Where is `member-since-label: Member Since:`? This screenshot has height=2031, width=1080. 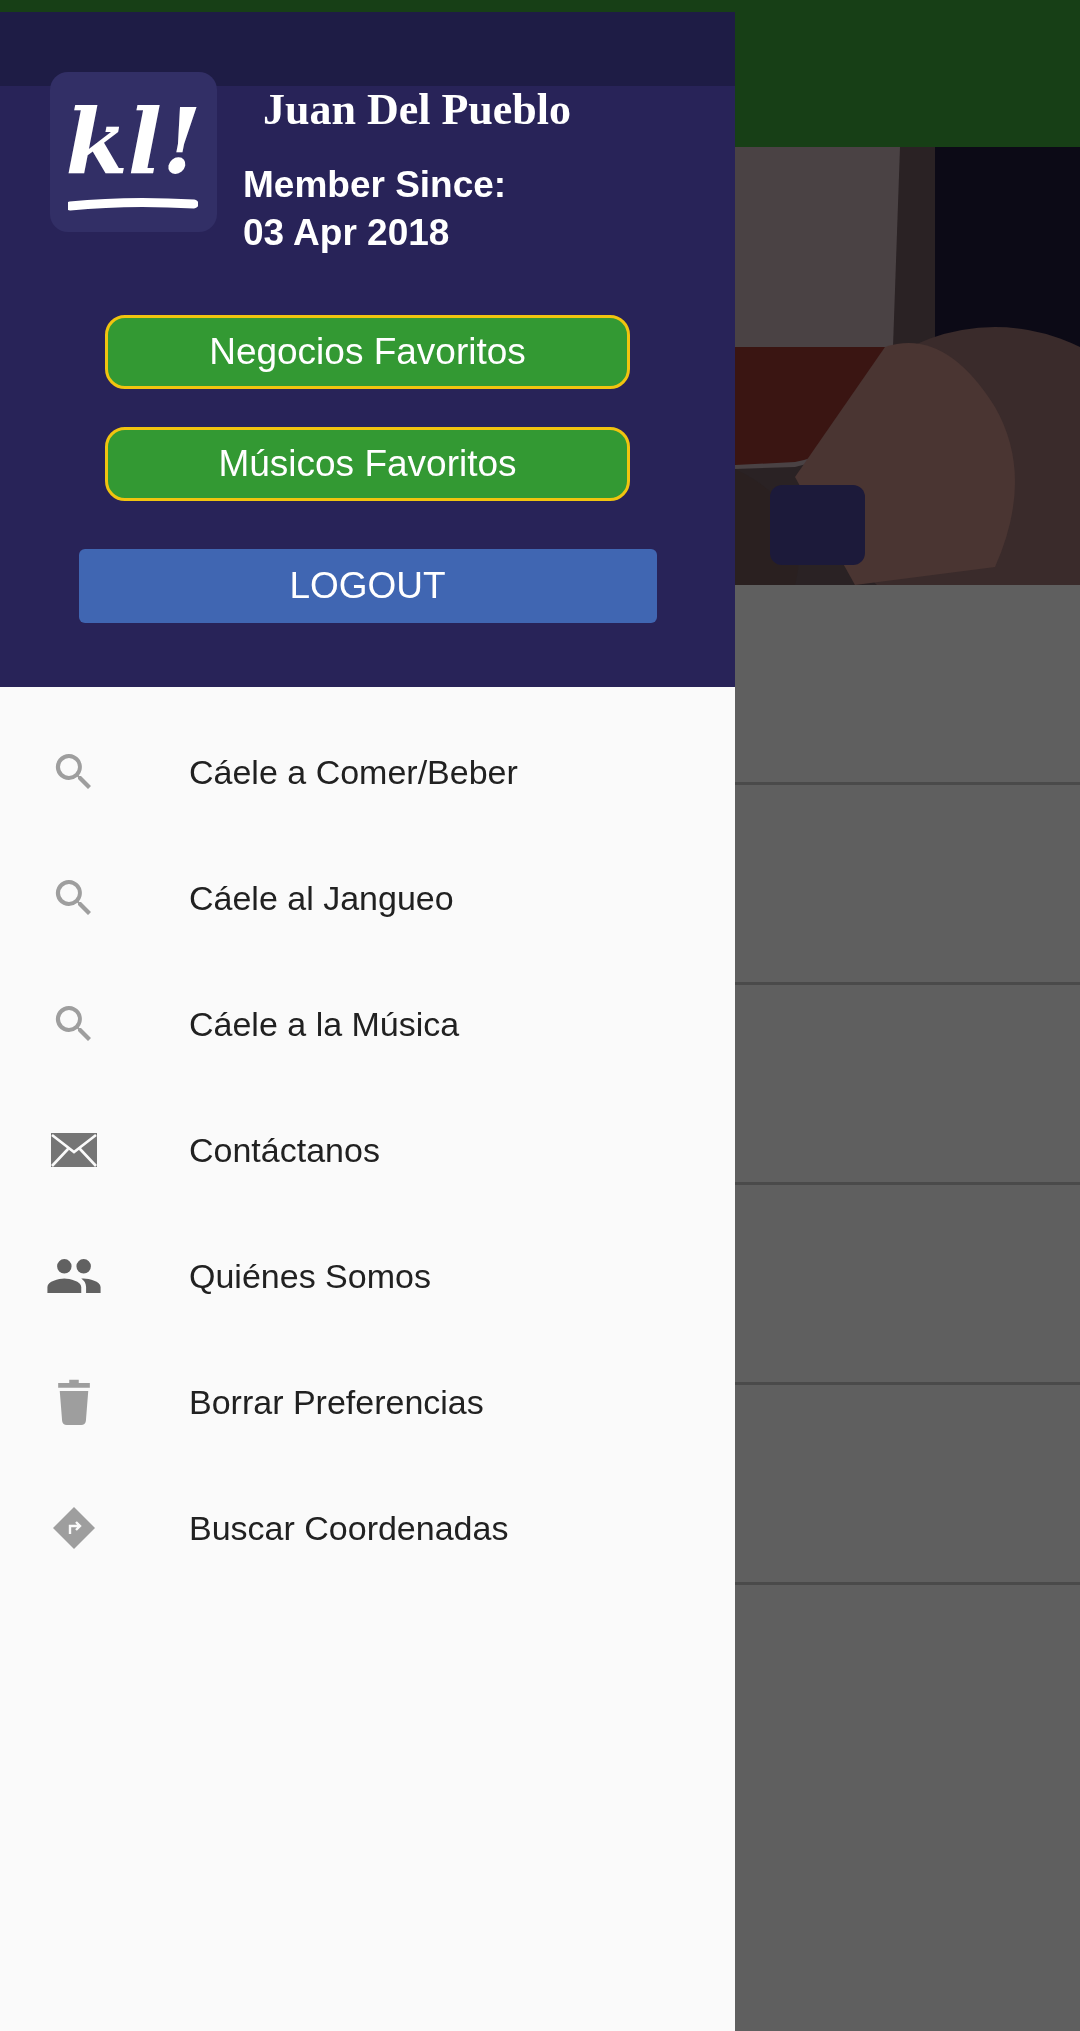
member-since-label: Member Since: is located at coordinates (375, 185).